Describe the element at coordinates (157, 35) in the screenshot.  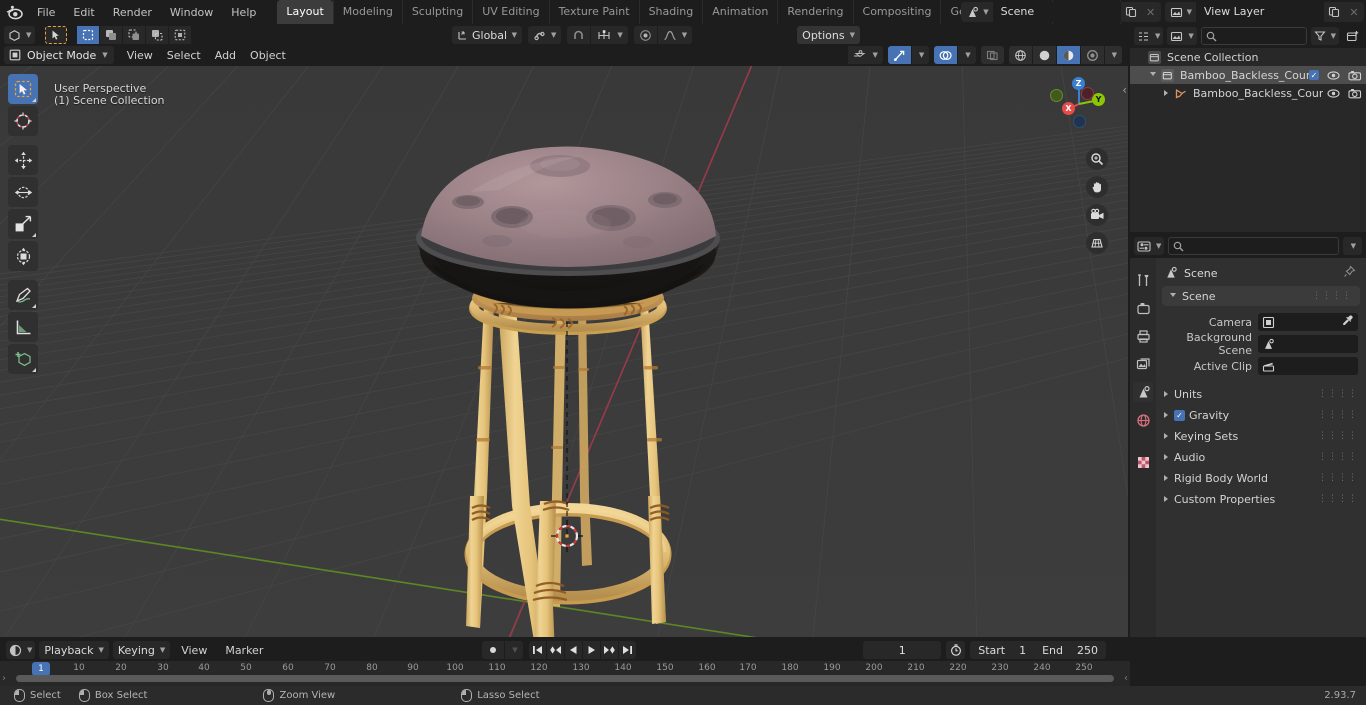
I see `select-invert-icon` at that location.